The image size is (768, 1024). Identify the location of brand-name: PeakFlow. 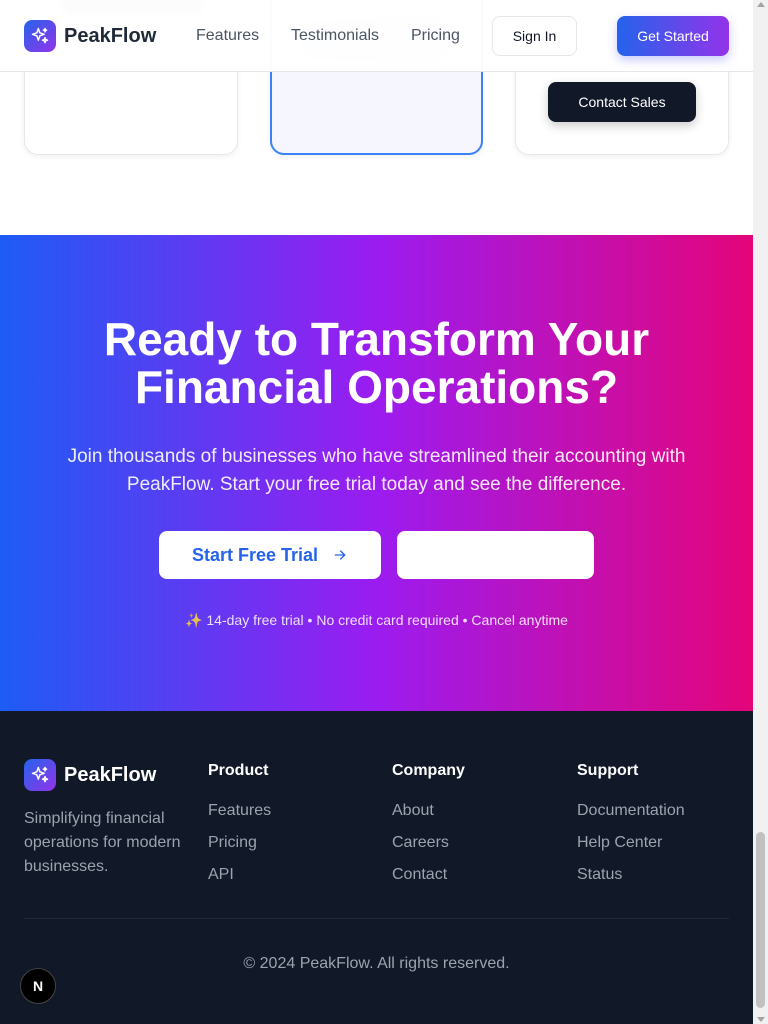
(110, 35).